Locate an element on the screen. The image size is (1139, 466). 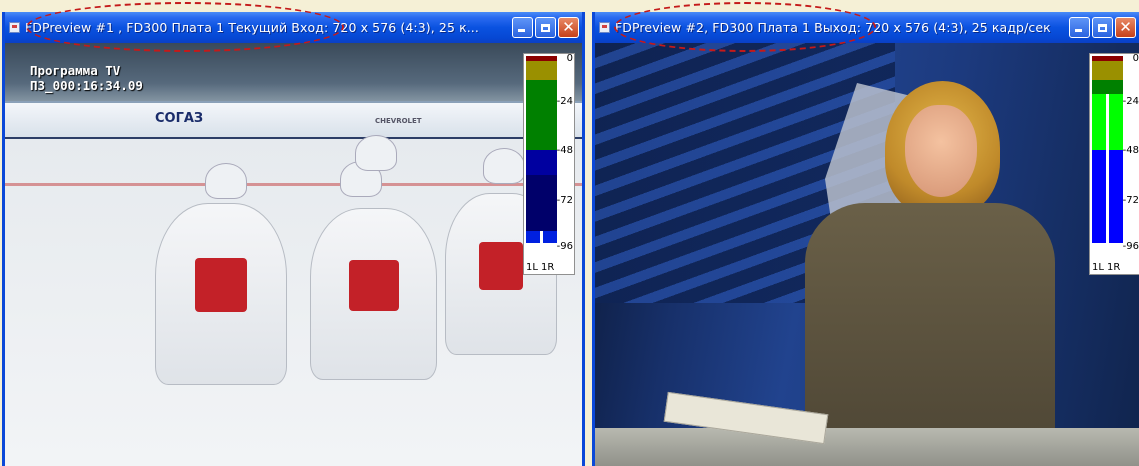
vu-meter-2: 0 -24 -48 -72 -96 1L 1R is located at coordinates (1114, 164).